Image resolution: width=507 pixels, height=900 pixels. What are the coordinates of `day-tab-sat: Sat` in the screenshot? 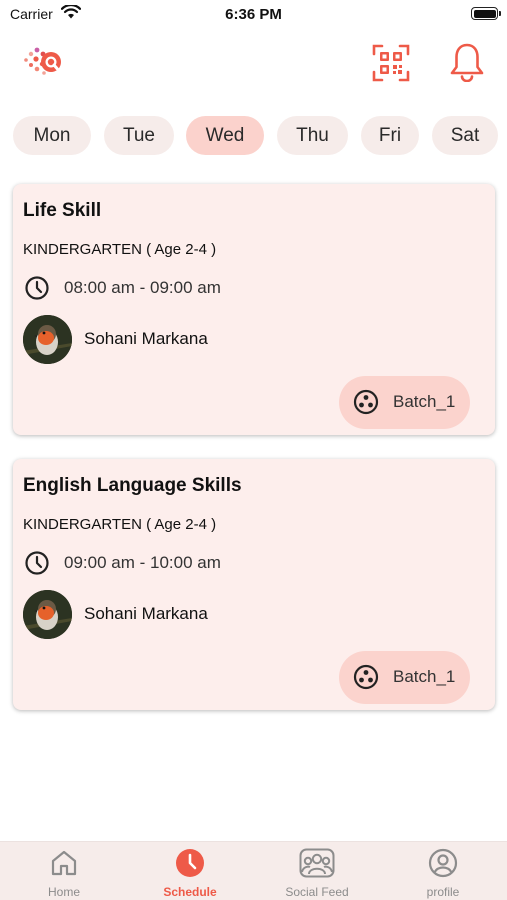 It's located at (465, 135).